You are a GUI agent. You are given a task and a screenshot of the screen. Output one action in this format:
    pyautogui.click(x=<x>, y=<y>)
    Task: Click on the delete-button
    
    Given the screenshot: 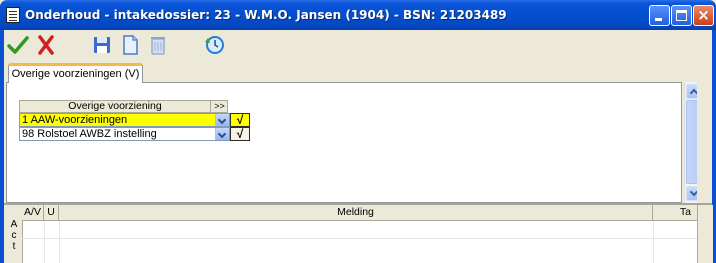 What is the action you would take?
    pyautogui.click(x=158, y=45)
    